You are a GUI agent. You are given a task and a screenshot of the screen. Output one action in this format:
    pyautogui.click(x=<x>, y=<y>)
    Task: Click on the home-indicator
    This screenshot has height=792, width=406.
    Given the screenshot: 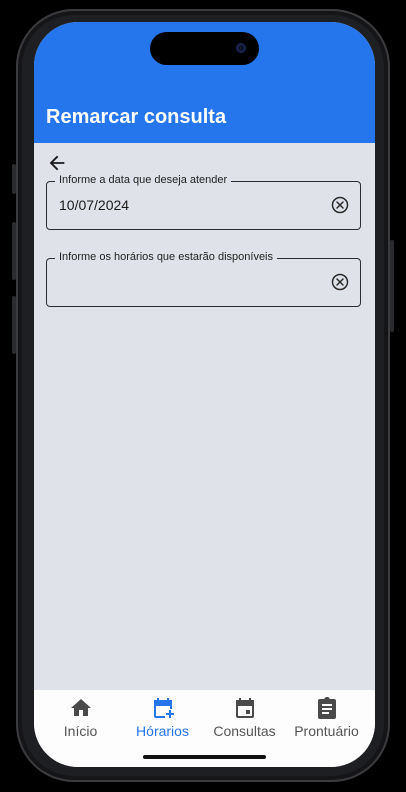 What is the action you would take?
    pyautogui.click(x=204, y=757)
    